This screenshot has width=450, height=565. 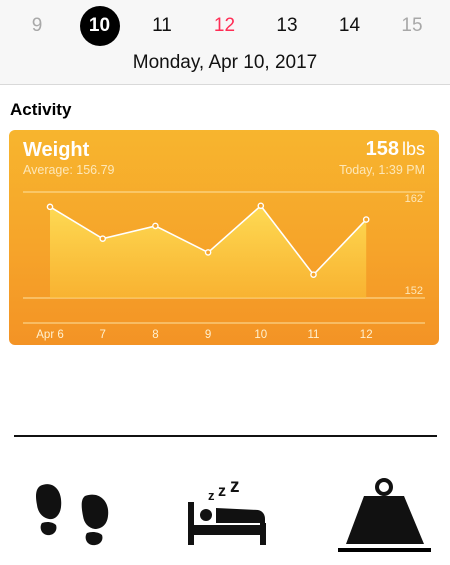 I want to click on x-tick-label: Apr 6, so click(x=50, y=335).